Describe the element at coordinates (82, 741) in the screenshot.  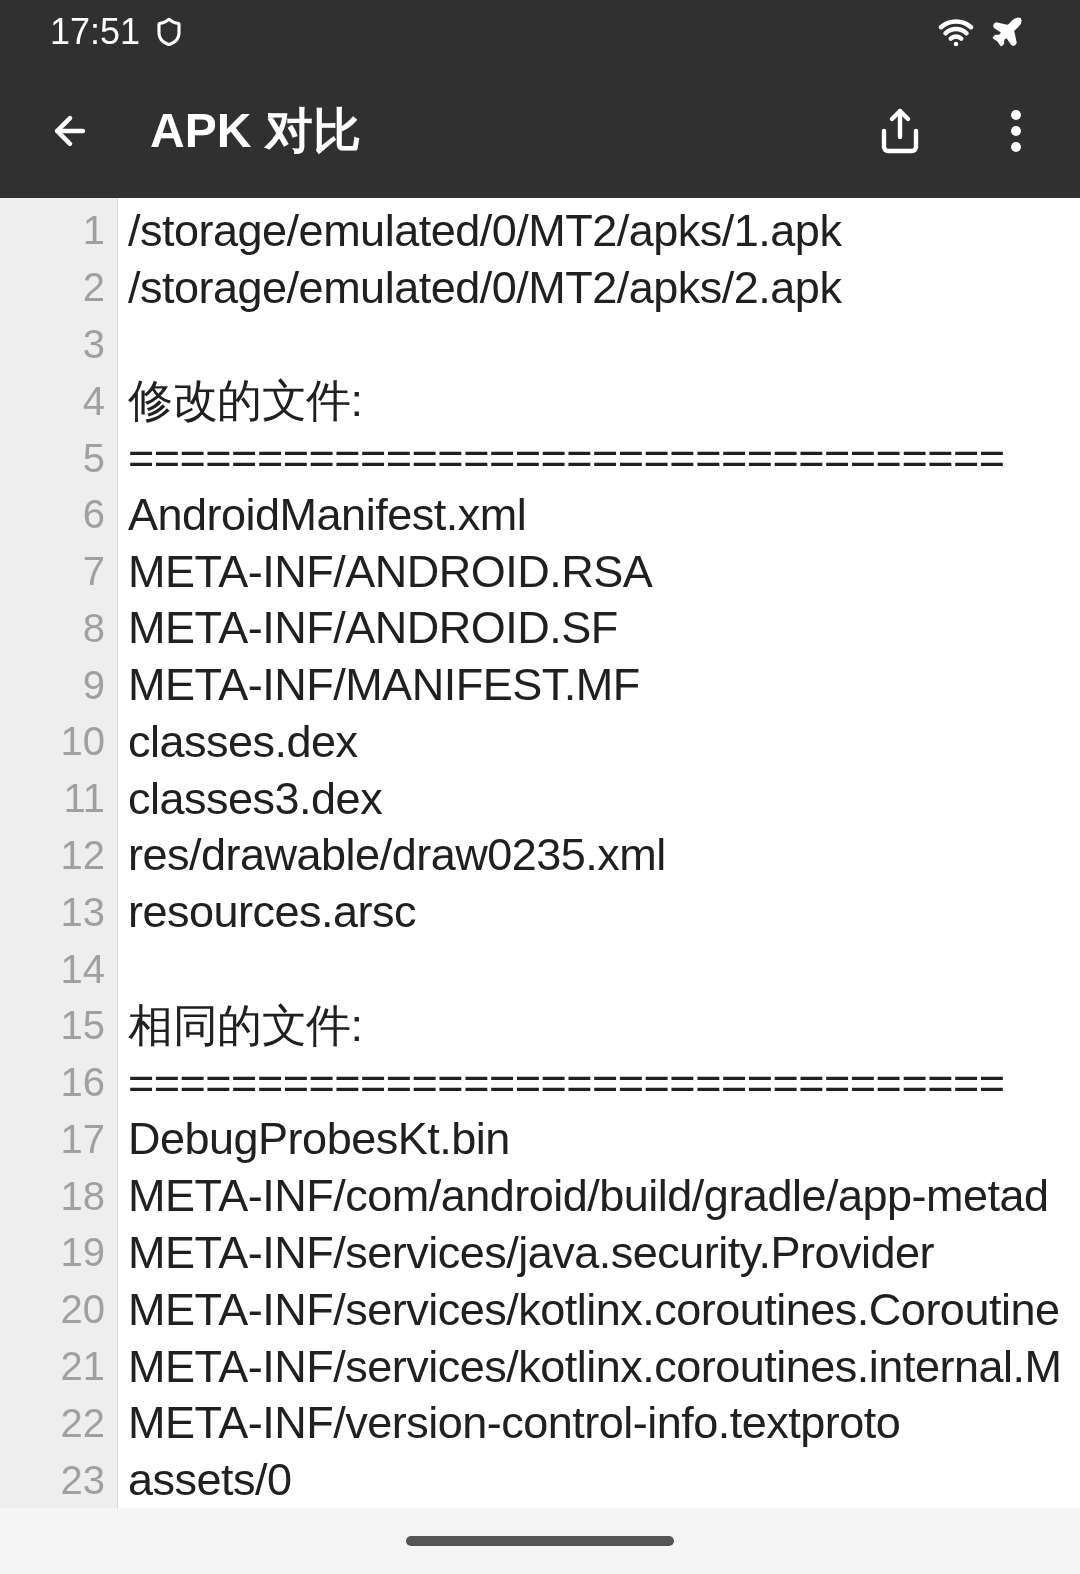
I see `line-number: 10` at that location.